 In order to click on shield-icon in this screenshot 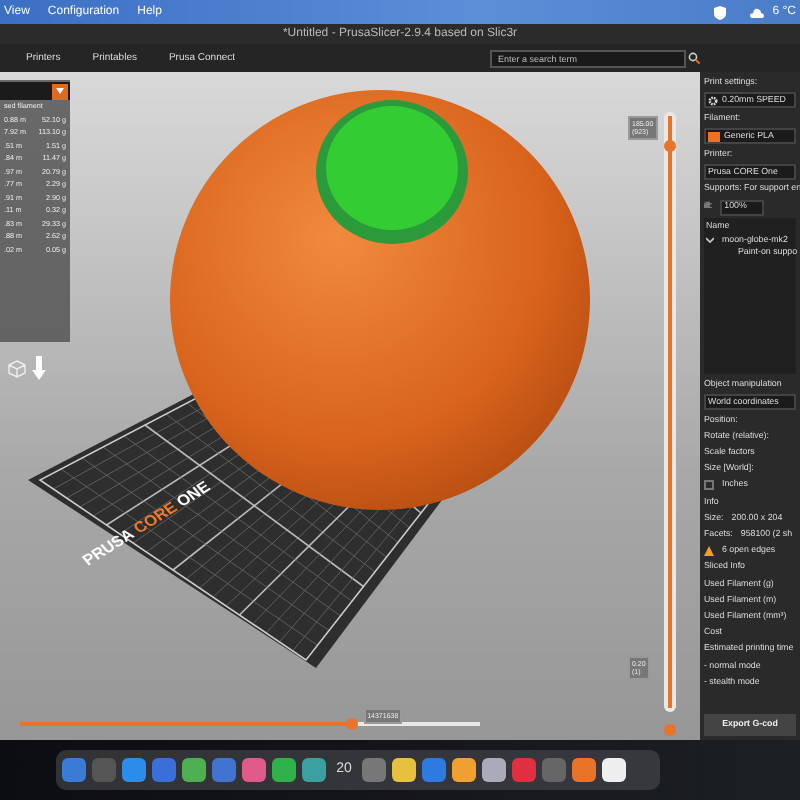, I will do `click(720, 12)`.